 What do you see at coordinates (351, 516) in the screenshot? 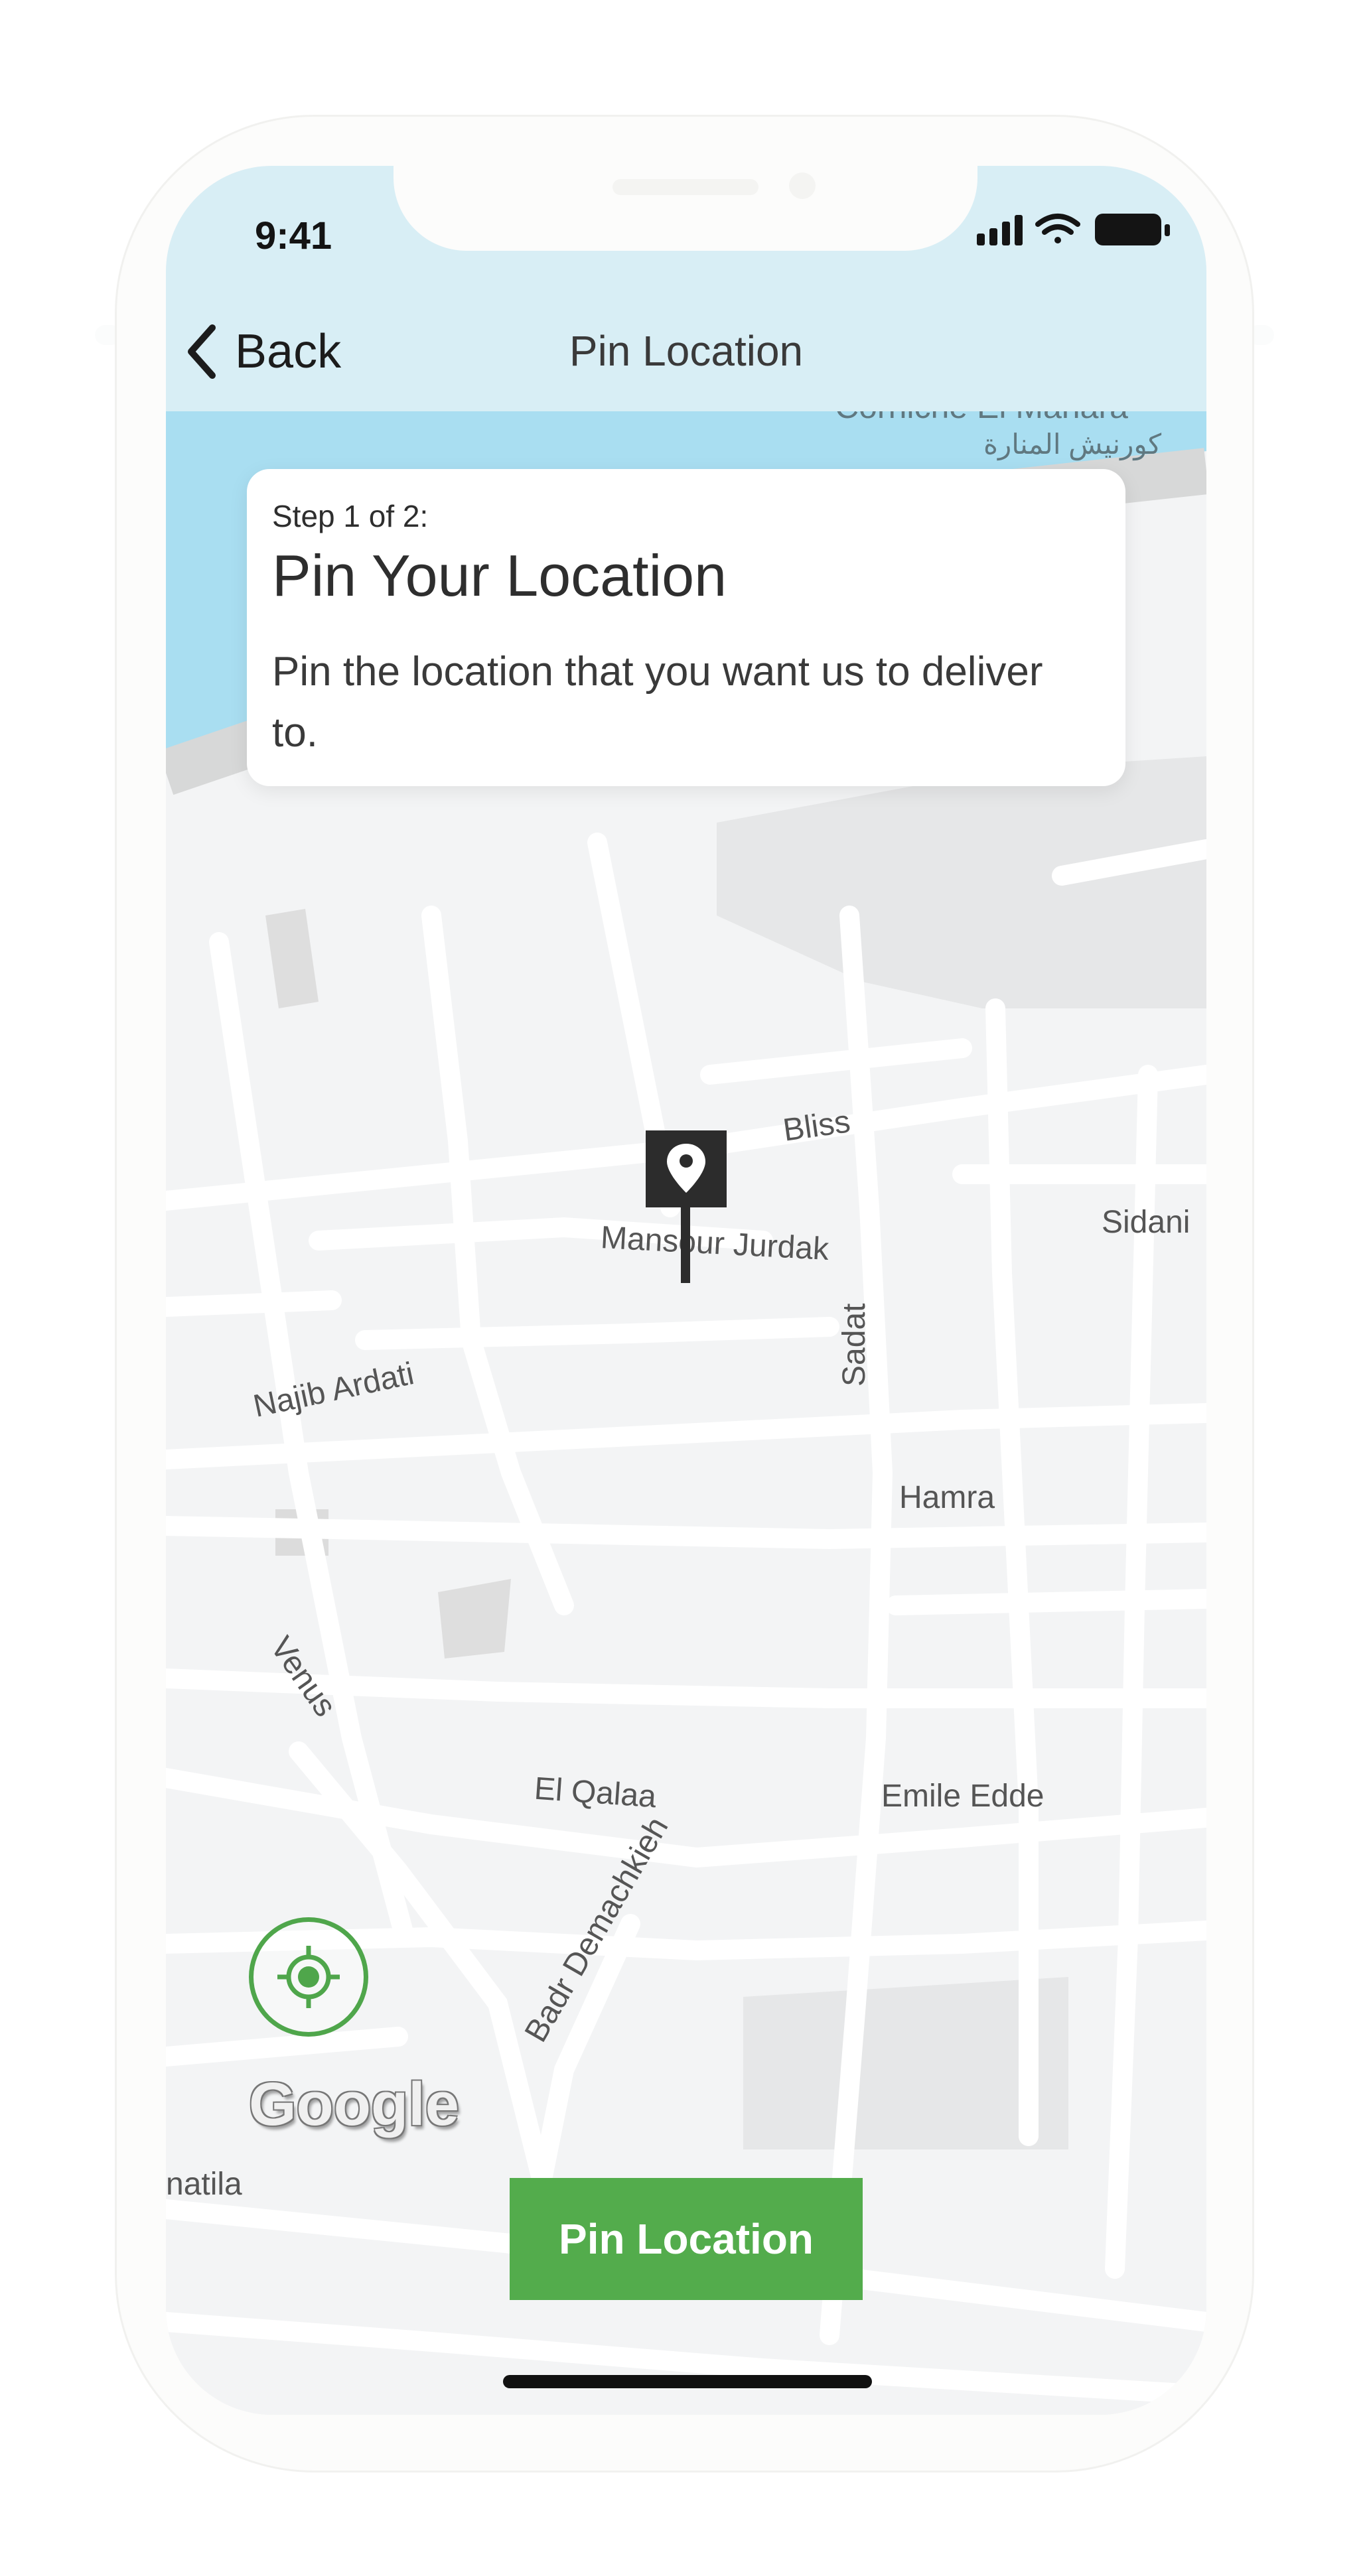
I see `step-indicator: Step 1 of 2:` at bounding box center [351, 516].